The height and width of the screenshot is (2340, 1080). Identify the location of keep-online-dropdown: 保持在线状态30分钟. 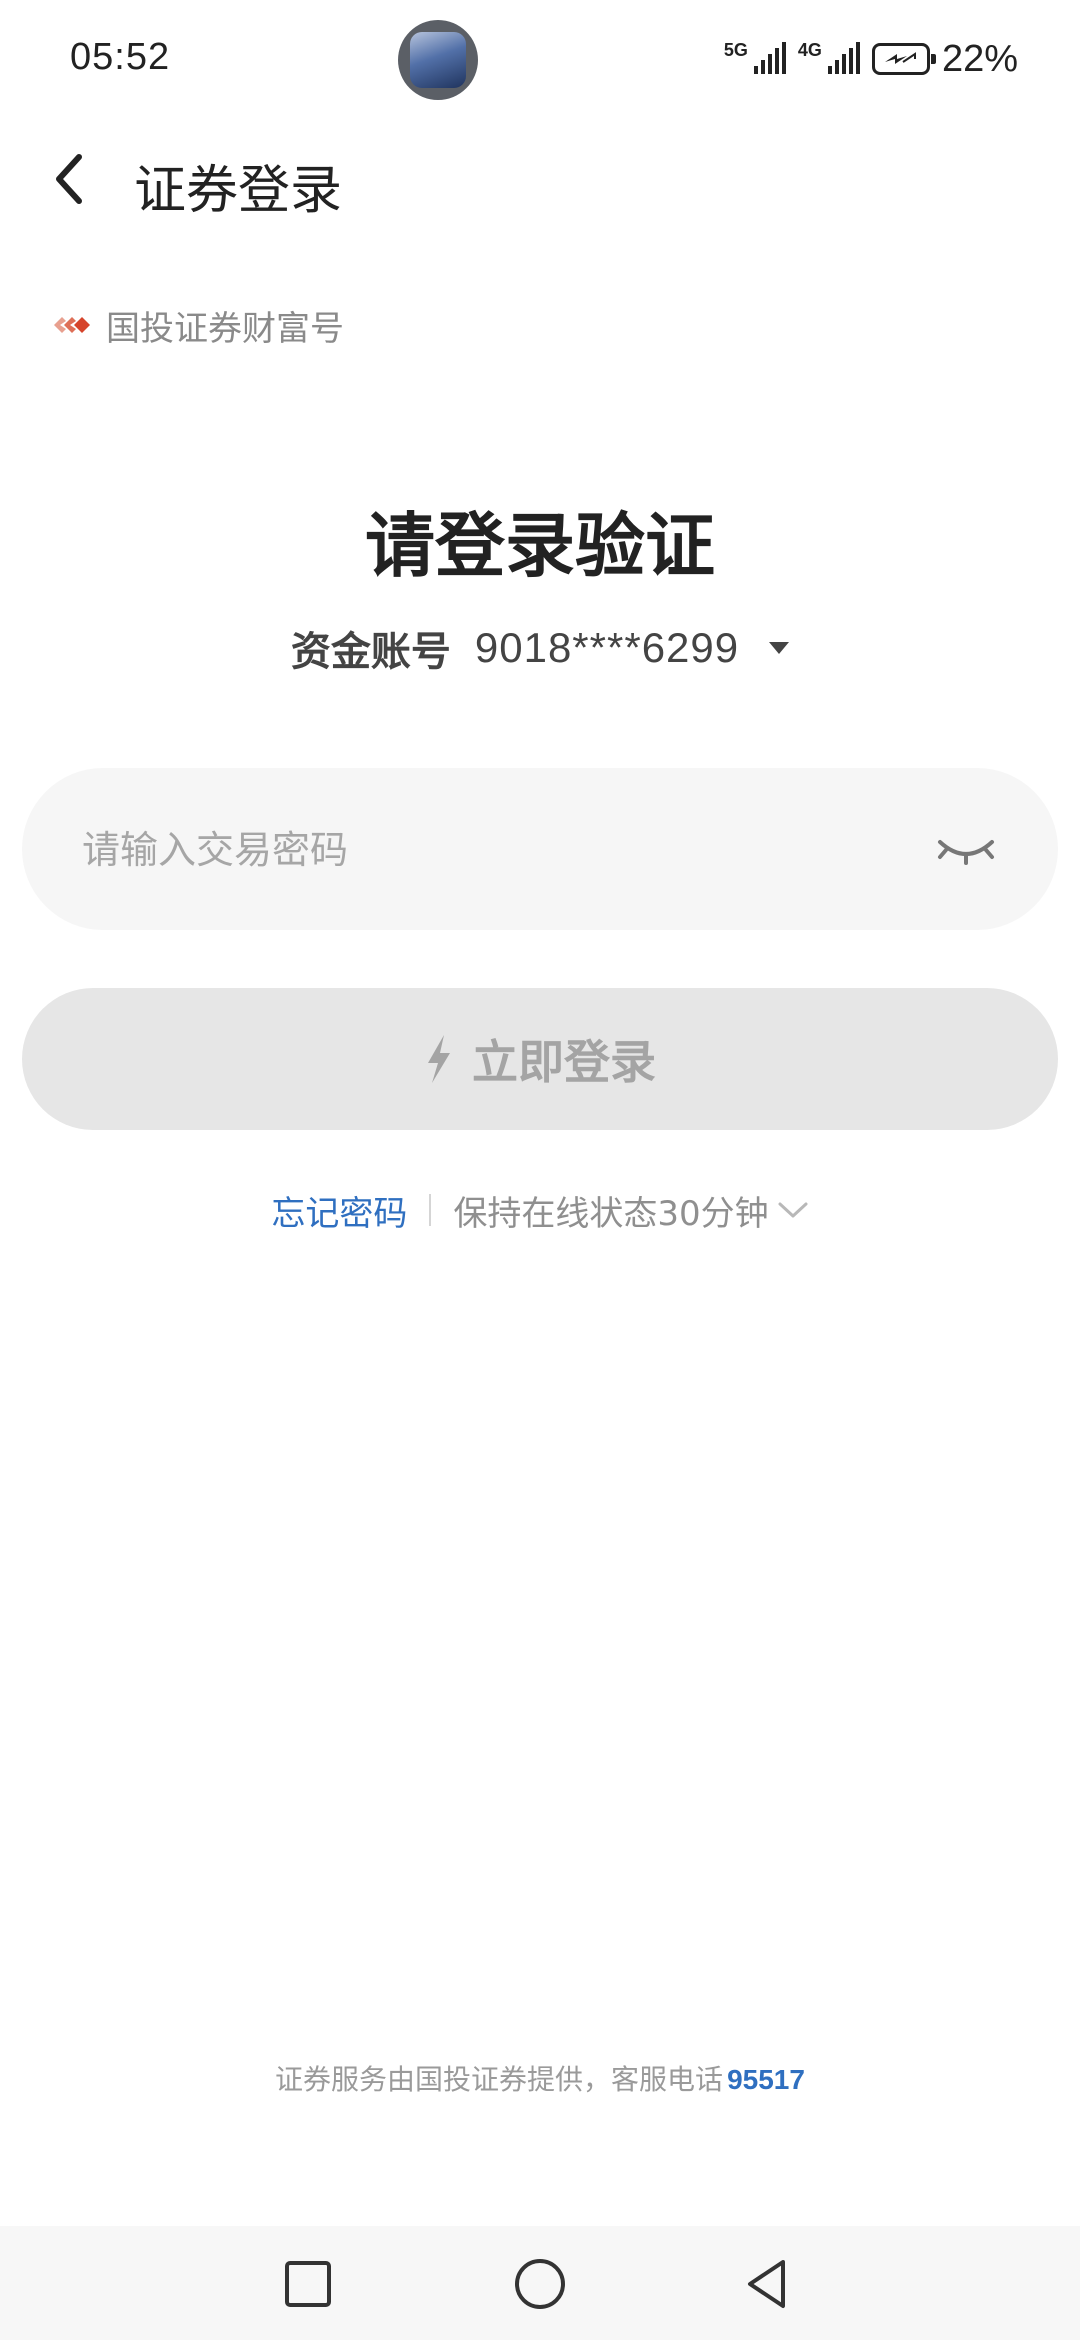
(630, 1210).